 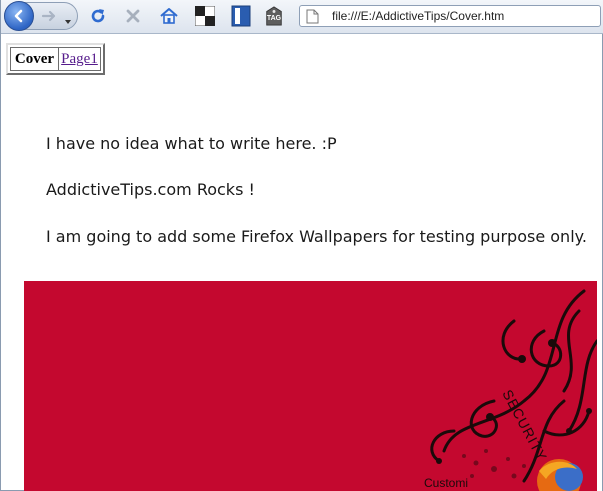 I want to click on tag-label: TAG, so click(x=274, y=18).